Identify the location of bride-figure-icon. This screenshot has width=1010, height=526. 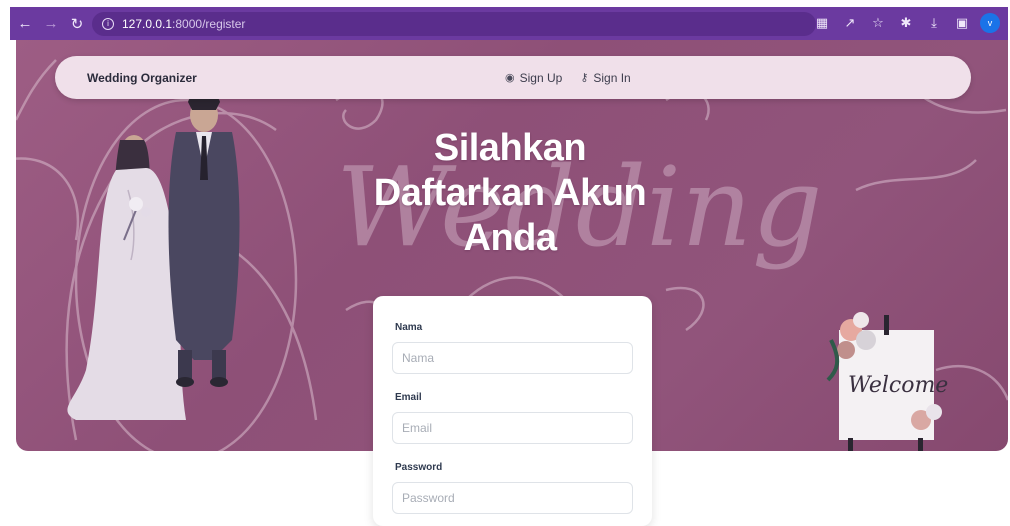
(126, 277).